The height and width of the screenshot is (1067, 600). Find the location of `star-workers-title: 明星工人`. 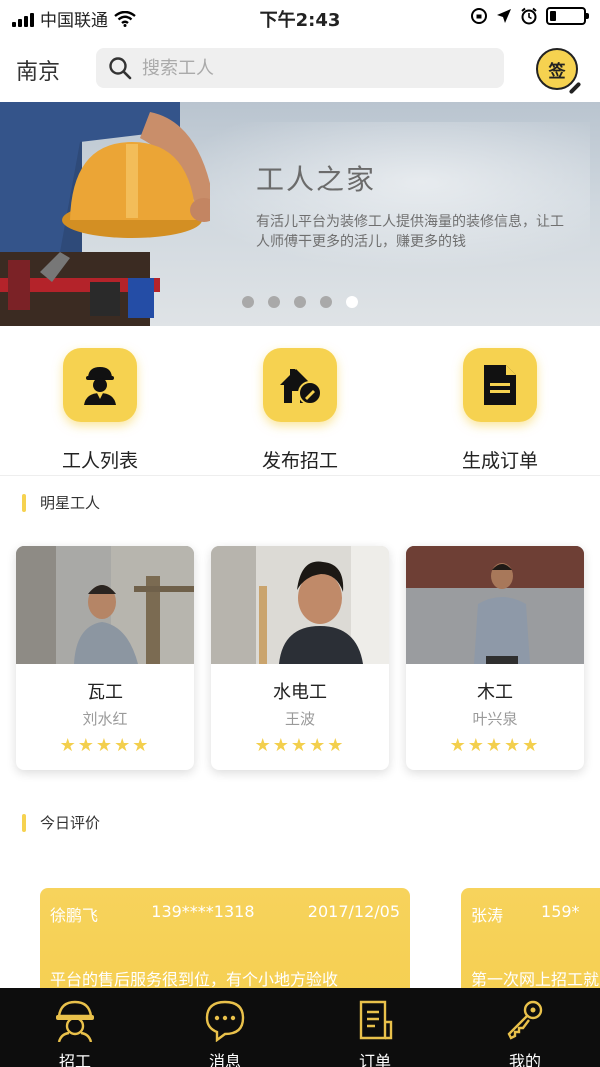

star-workers-title: 明星工人 is located at coordinates (70, 503).